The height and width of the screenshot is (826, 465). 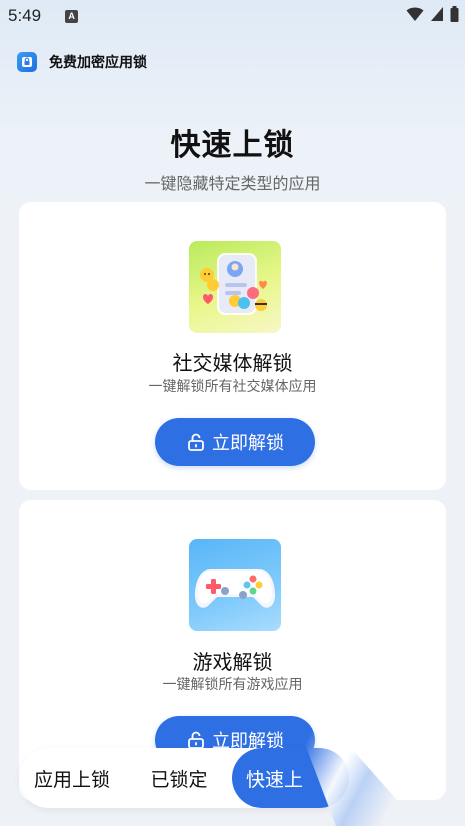 I want to click on status-bar: 5:49 A, so click(x=232, y=16).